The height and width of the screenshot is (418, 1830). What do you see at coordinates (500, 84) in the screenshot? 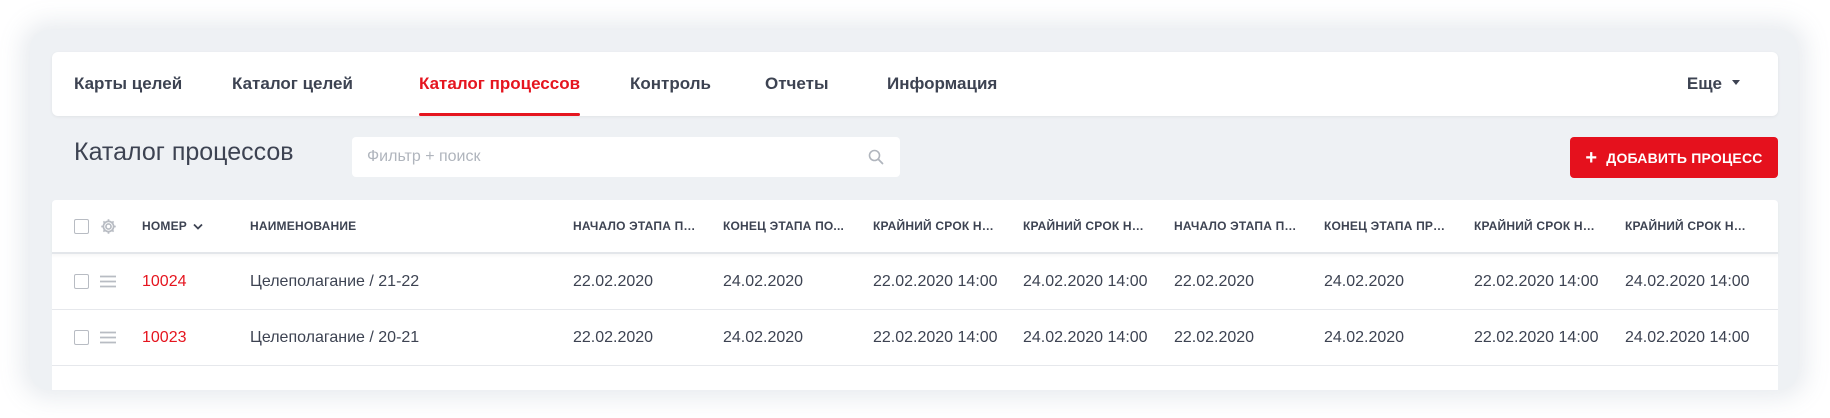
I see `tab-process-catalog: Каталог процессов` at bounding box center [500, 84].